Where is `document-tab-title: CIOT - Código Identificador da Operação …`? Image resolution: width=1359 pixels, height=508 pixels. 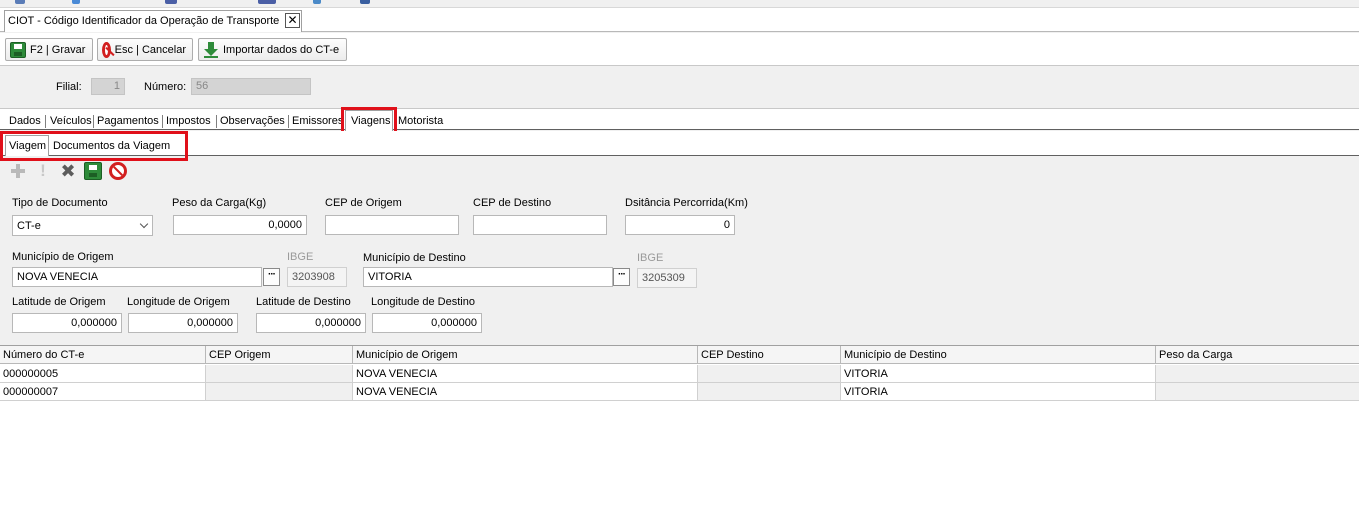
document-tab-title: CIOT - Código Identificador da Operação … is located at coordinates (144, 21).